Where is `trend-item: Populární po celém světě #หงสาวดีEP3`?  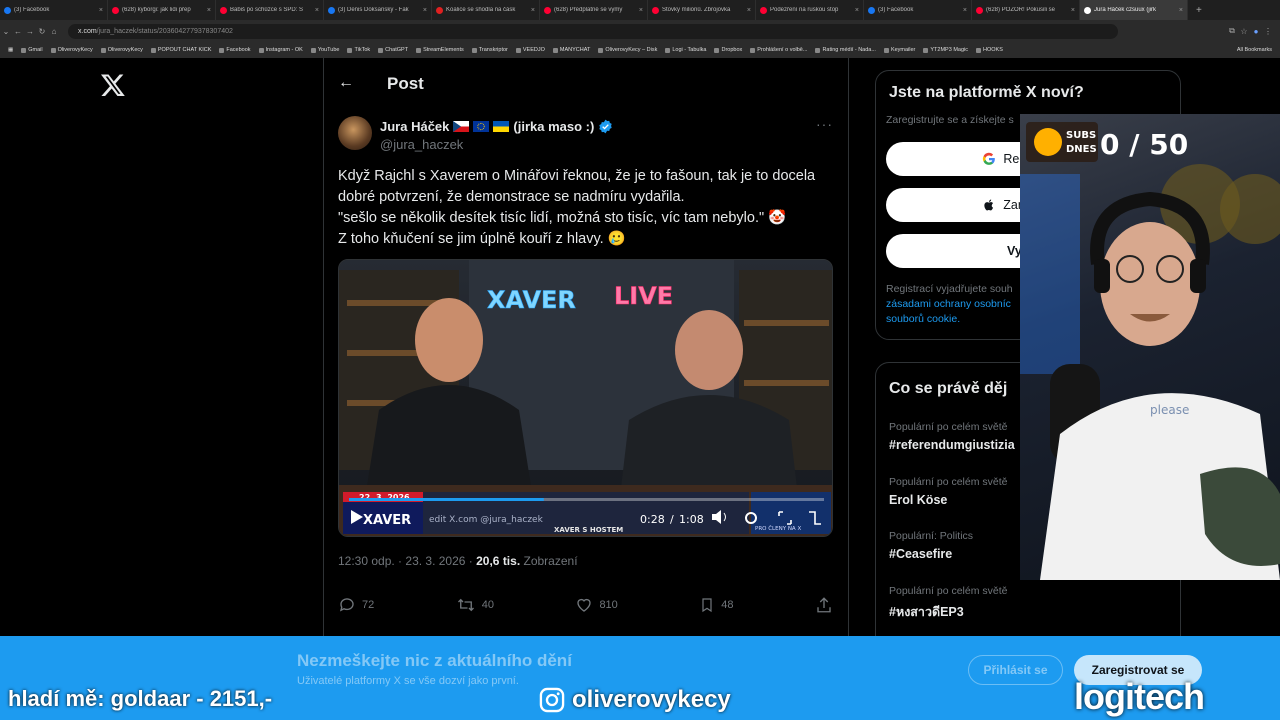
trend-item: Populární po celém světě #หงสาวดีEP3 is located at coordinates (948, 603).